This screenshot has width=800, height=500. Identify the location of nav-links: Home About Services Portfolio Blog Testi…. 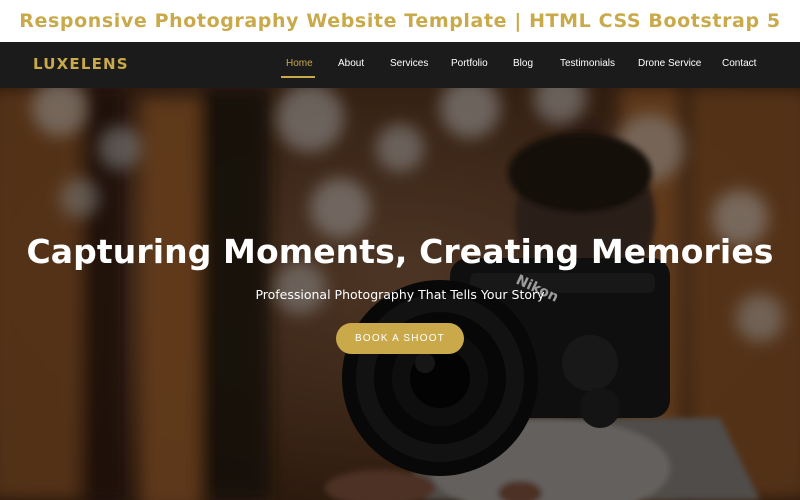
(400, 65).